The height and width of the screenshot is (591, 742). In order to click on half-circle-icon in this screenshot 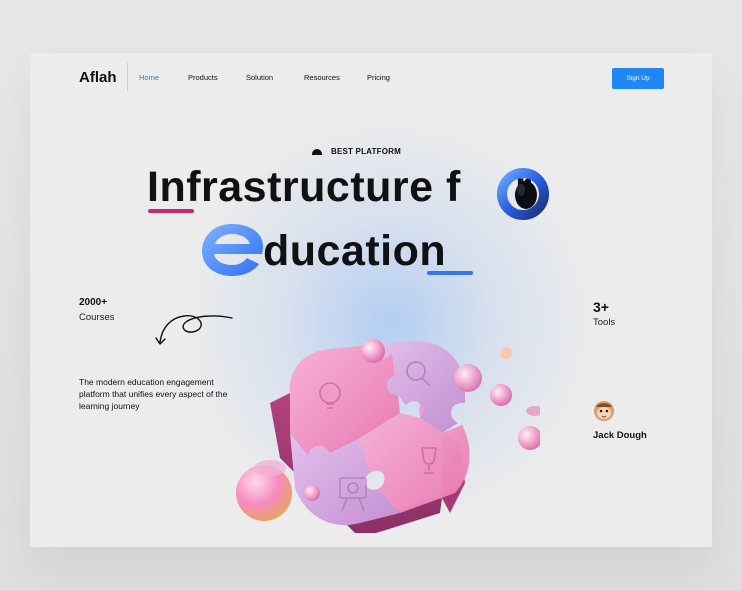, I will do `click(317, 151)`.